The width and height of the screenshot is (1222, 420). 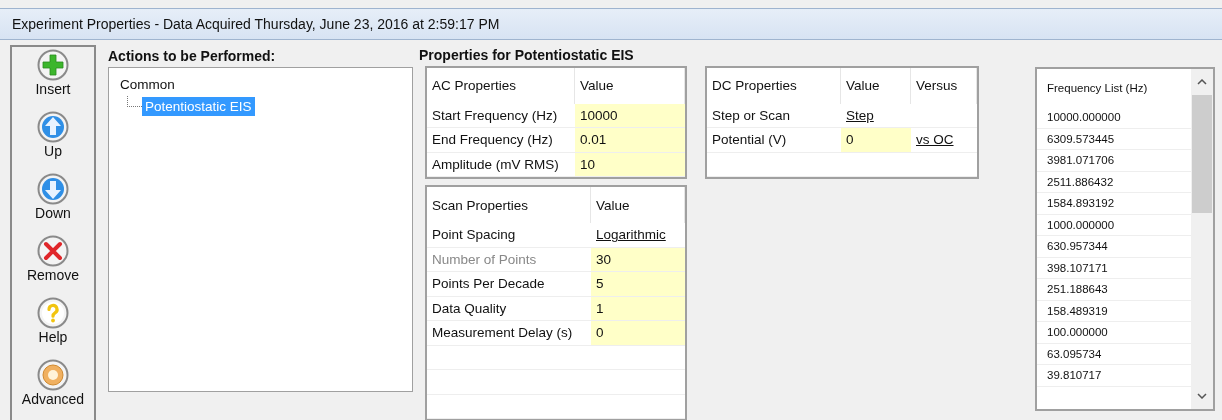 What do you see at coordinates (638, 284) in the screenshot?
I see `value-field: 5` at bounding box center [638, 284].